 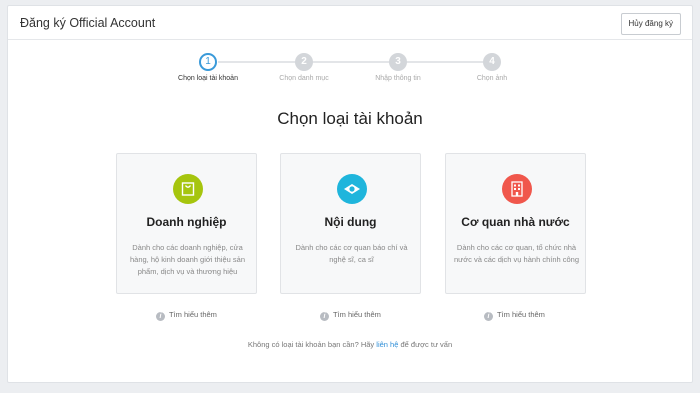 What do you see at coordinates (492, 78) in the screenshot?
I see `step-label: Chọn ảnh` at bounding box center [492, 78].